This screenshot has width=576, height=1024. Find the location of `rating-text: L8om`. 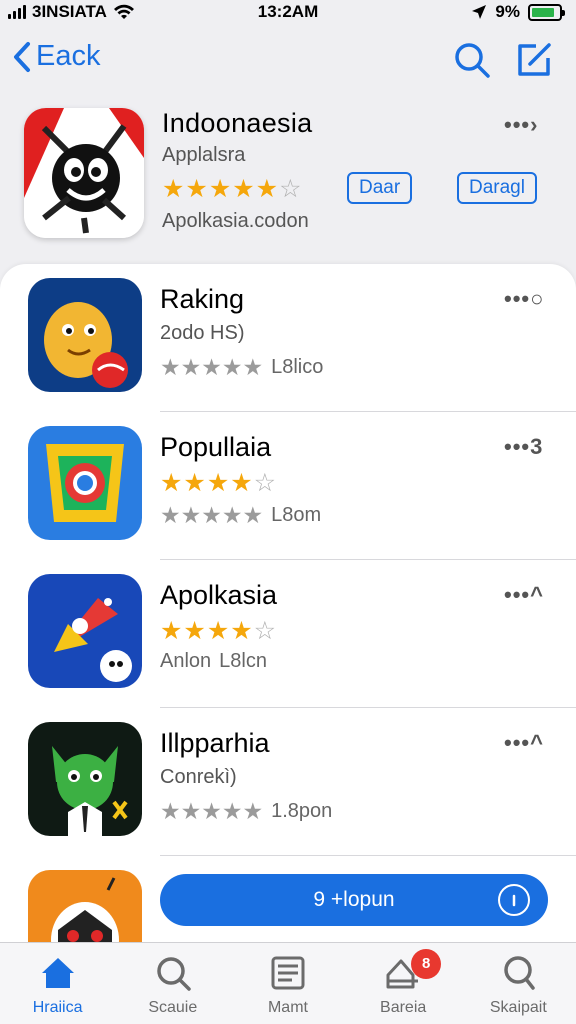

rating-text: L8om is located at coordinates (296, 515).